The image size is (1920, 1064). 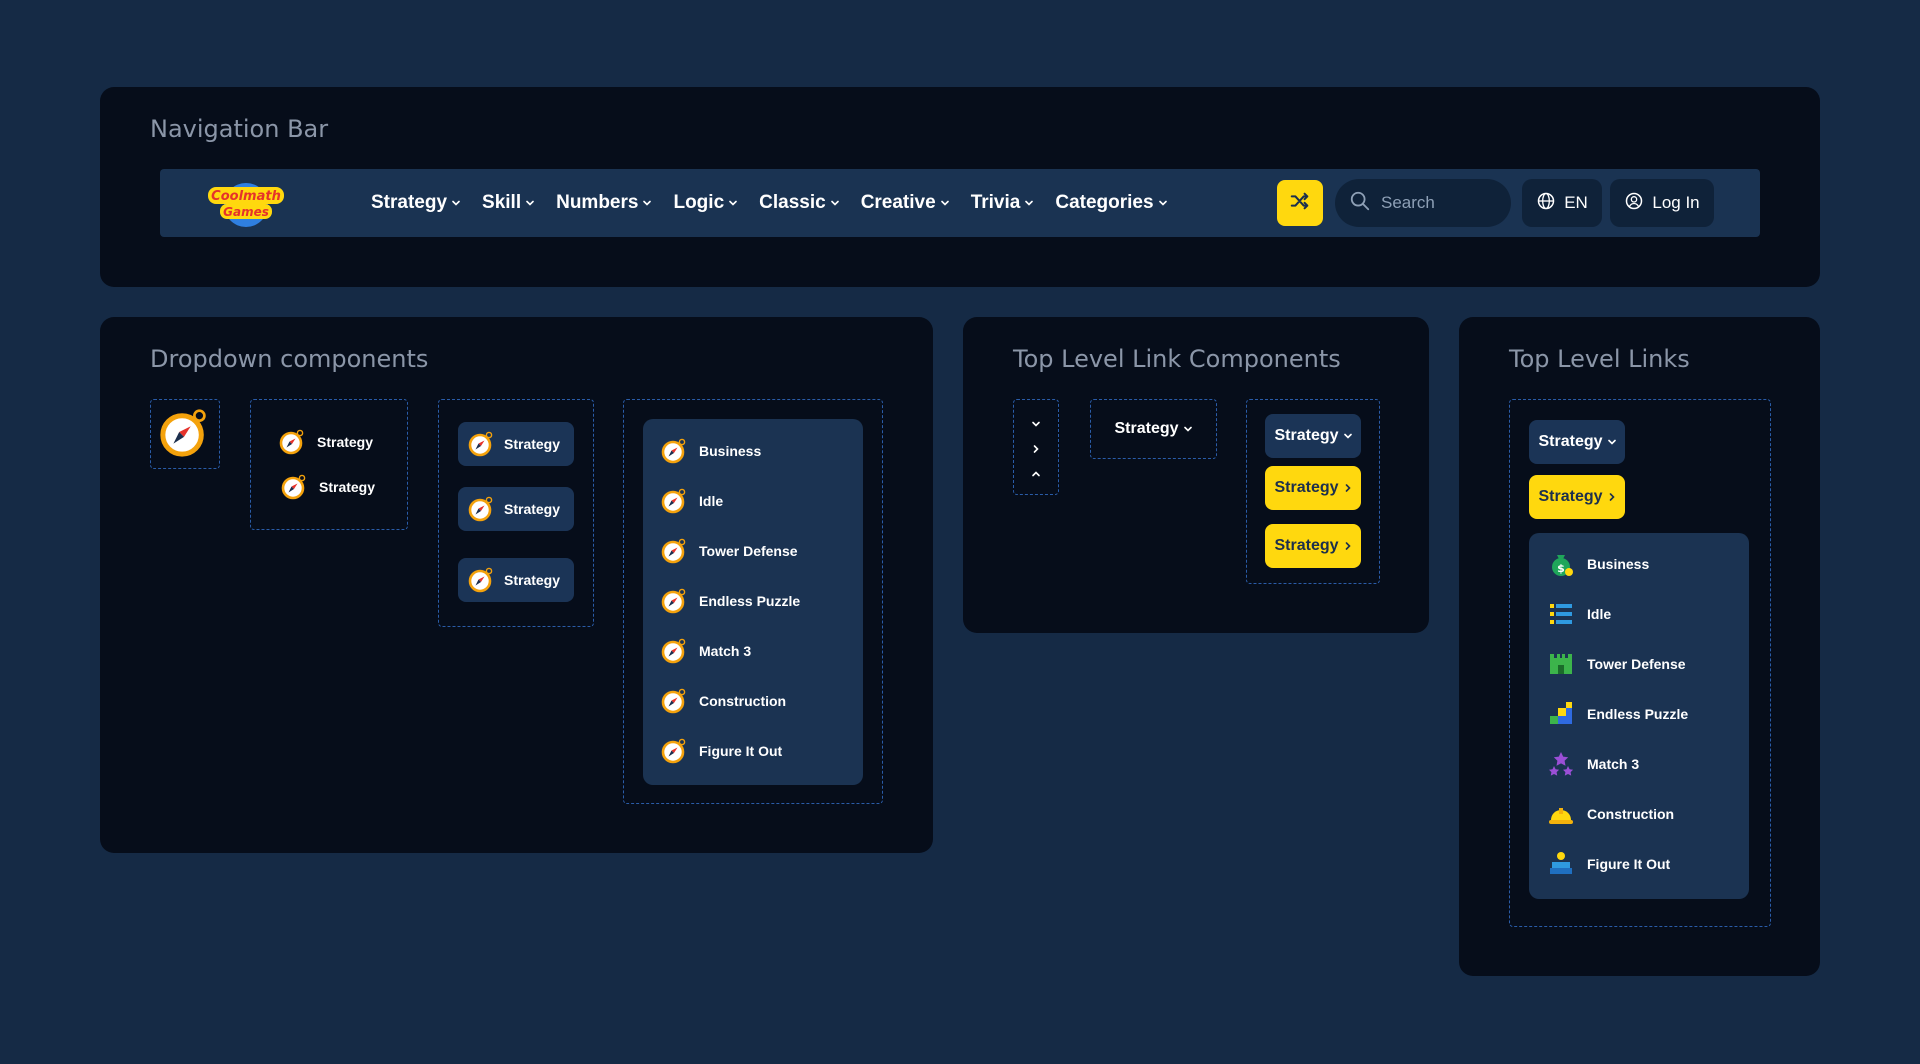 I want to click on search-icon, so click(x=1360, y=203).